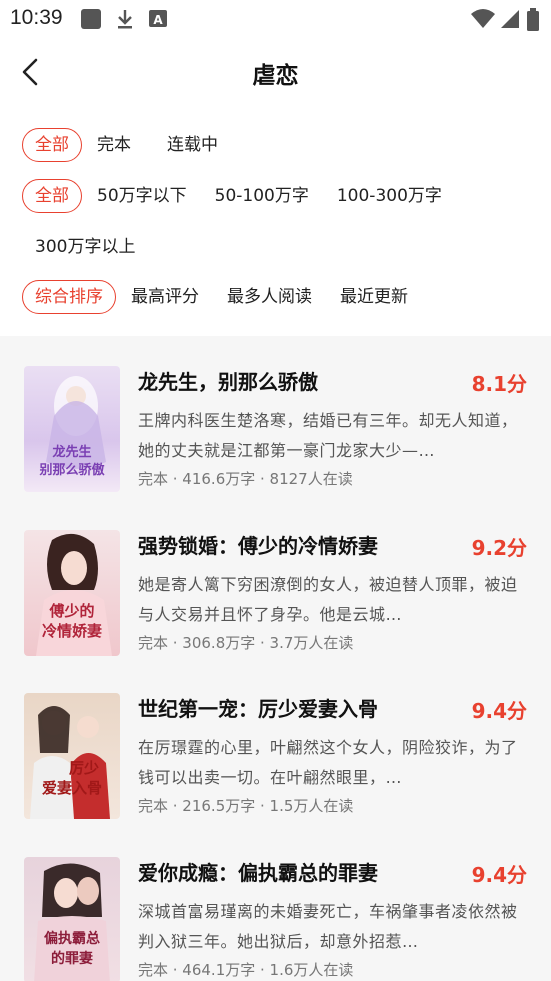  What do you see at coordinates (258, 709) in the screenshot?
I see `book-title: 世纪第一宠：厉少爱妻入骨` at bounding box center [258, 709].